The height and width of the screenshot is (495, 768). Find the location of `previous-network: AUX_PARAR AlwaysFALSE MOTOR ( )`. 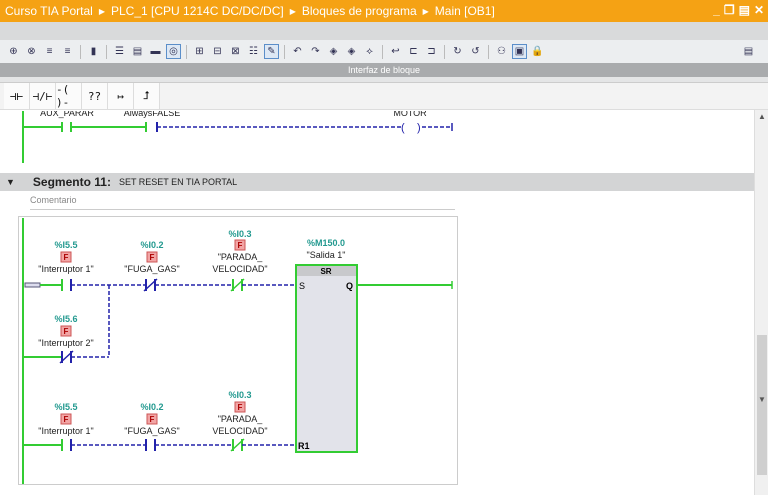

previous-network: AUX_PARAR AlwaysFALSE MOTOR ( ) is located at coordinates (237, 135).